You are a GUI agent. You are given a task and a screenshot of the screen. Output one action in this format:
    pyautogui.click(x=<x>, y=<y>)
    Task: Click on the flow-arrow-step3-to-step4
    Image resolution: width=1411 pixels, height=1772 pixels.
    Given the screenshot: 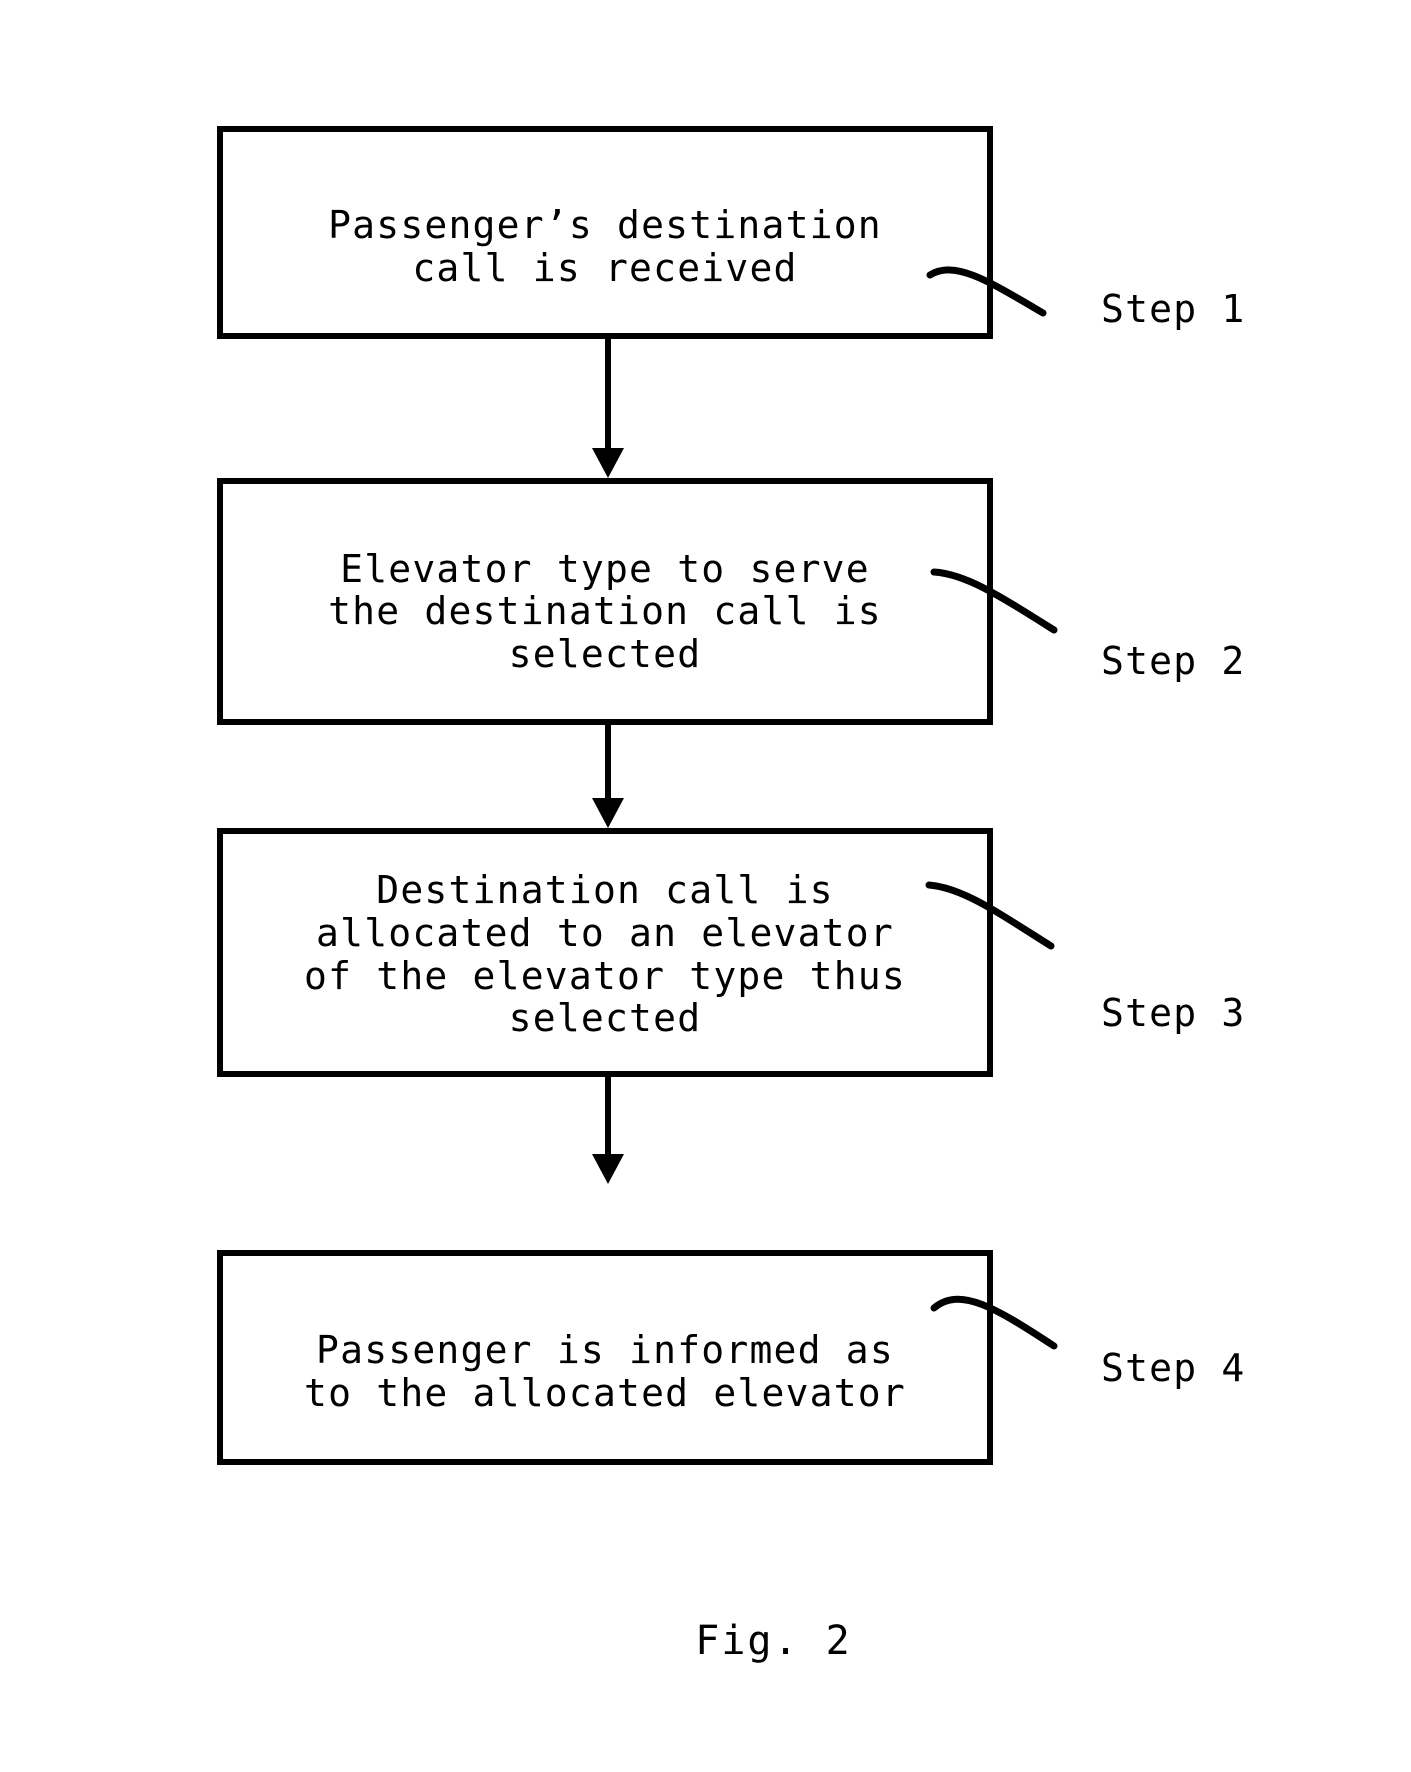 What is the action you would take?
    pyautogui.click(x=608, y=1131)
    